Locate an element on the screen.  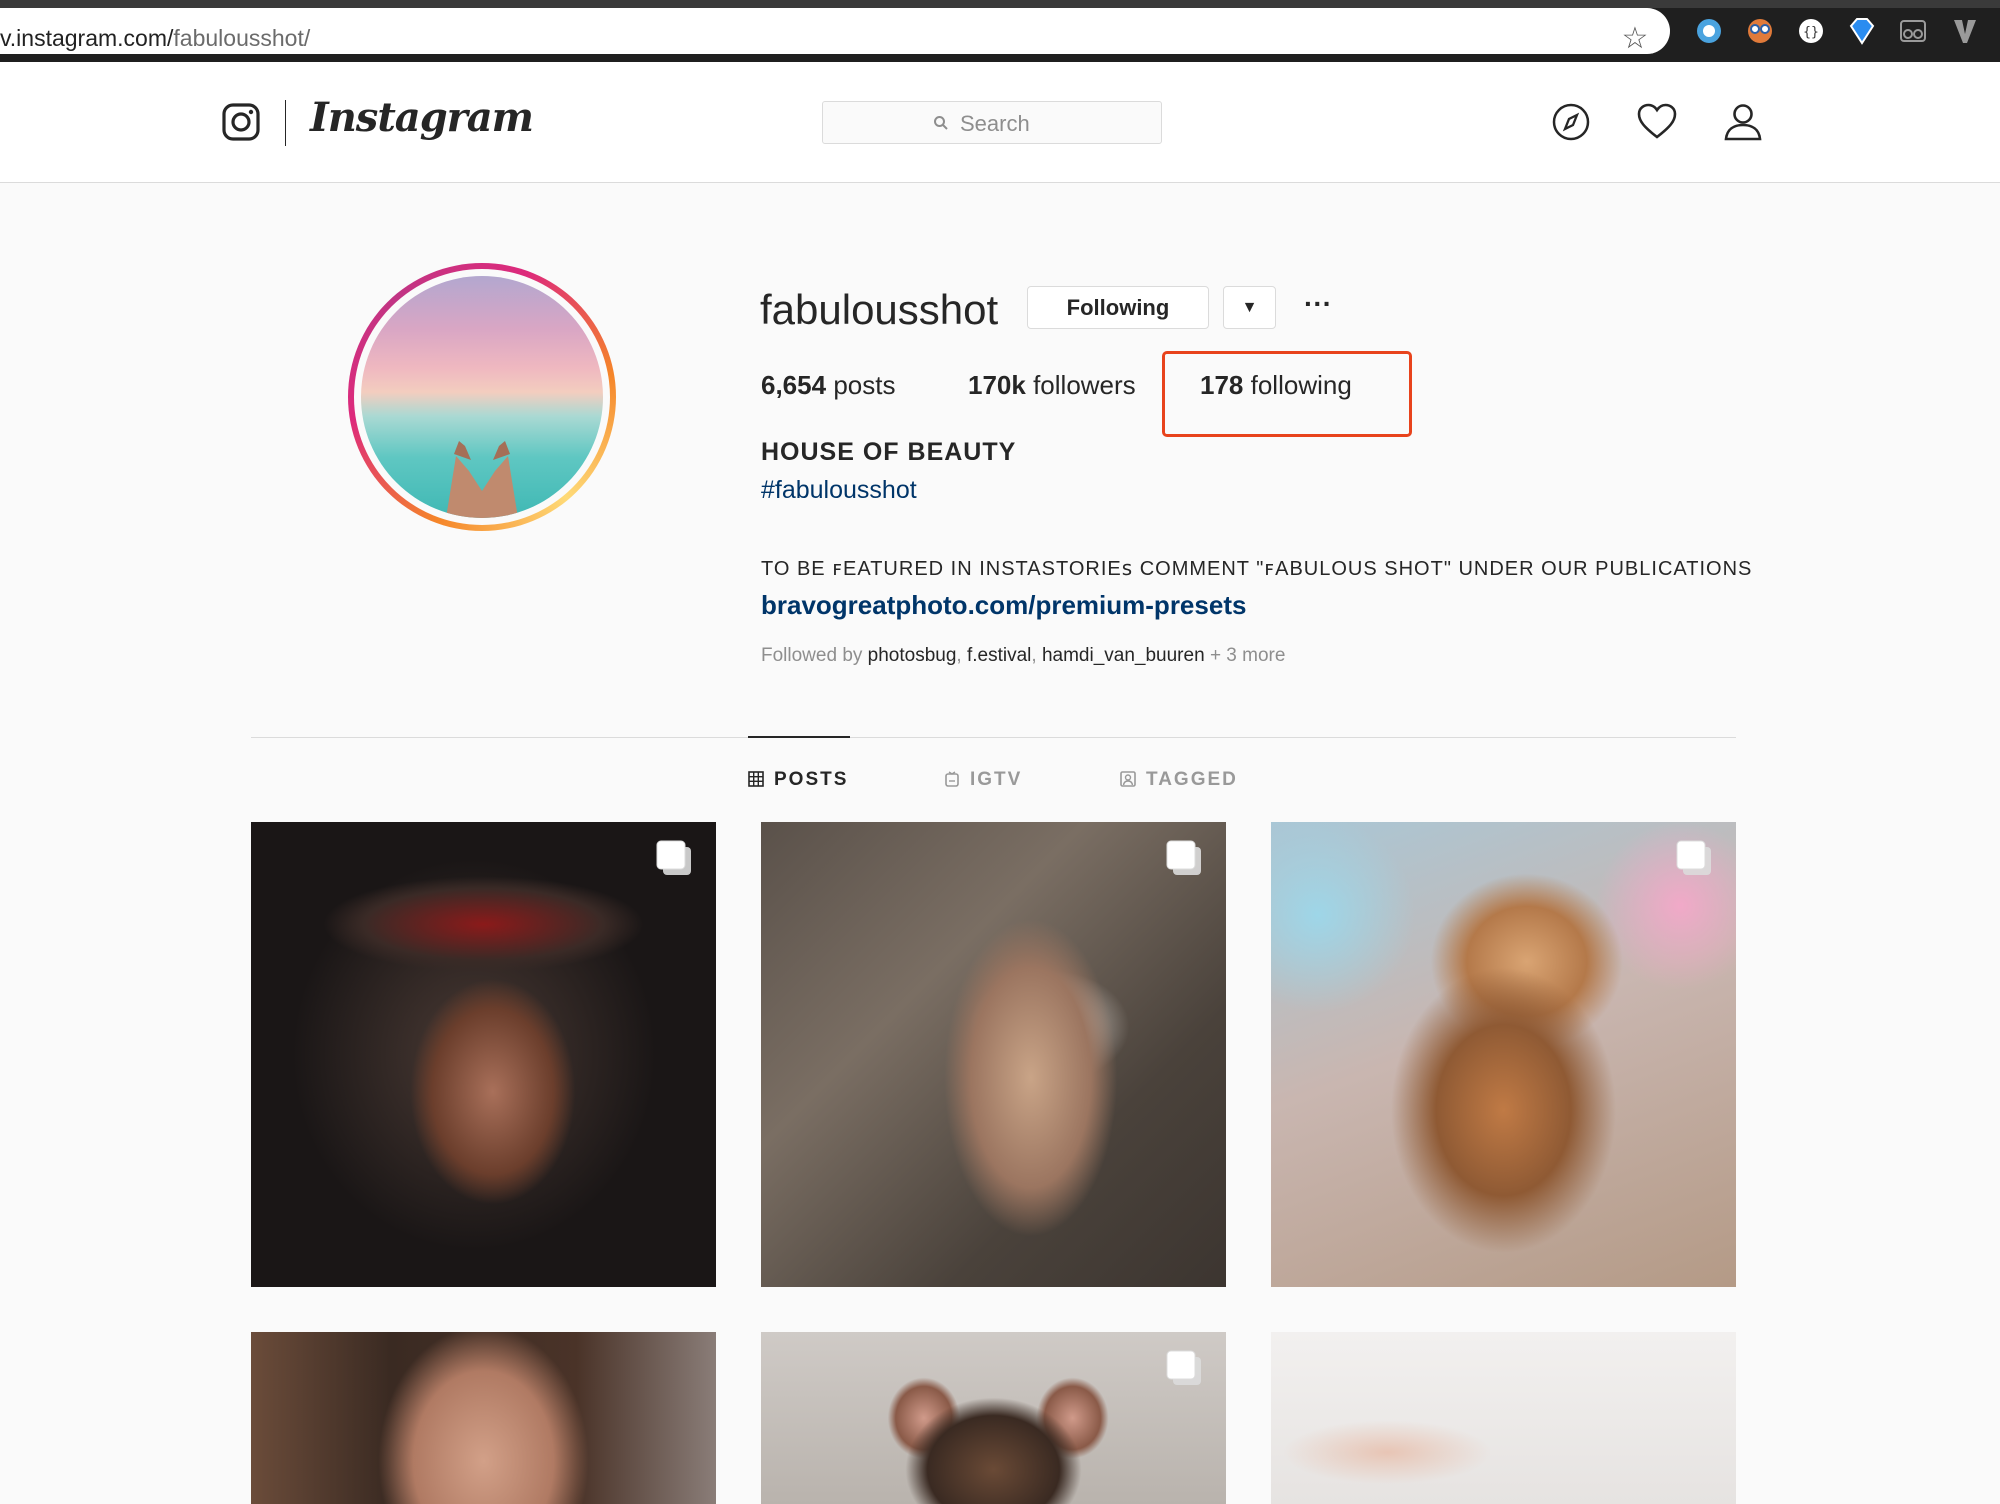
extension-glasses-icon is located at coordinates (1913, 31).